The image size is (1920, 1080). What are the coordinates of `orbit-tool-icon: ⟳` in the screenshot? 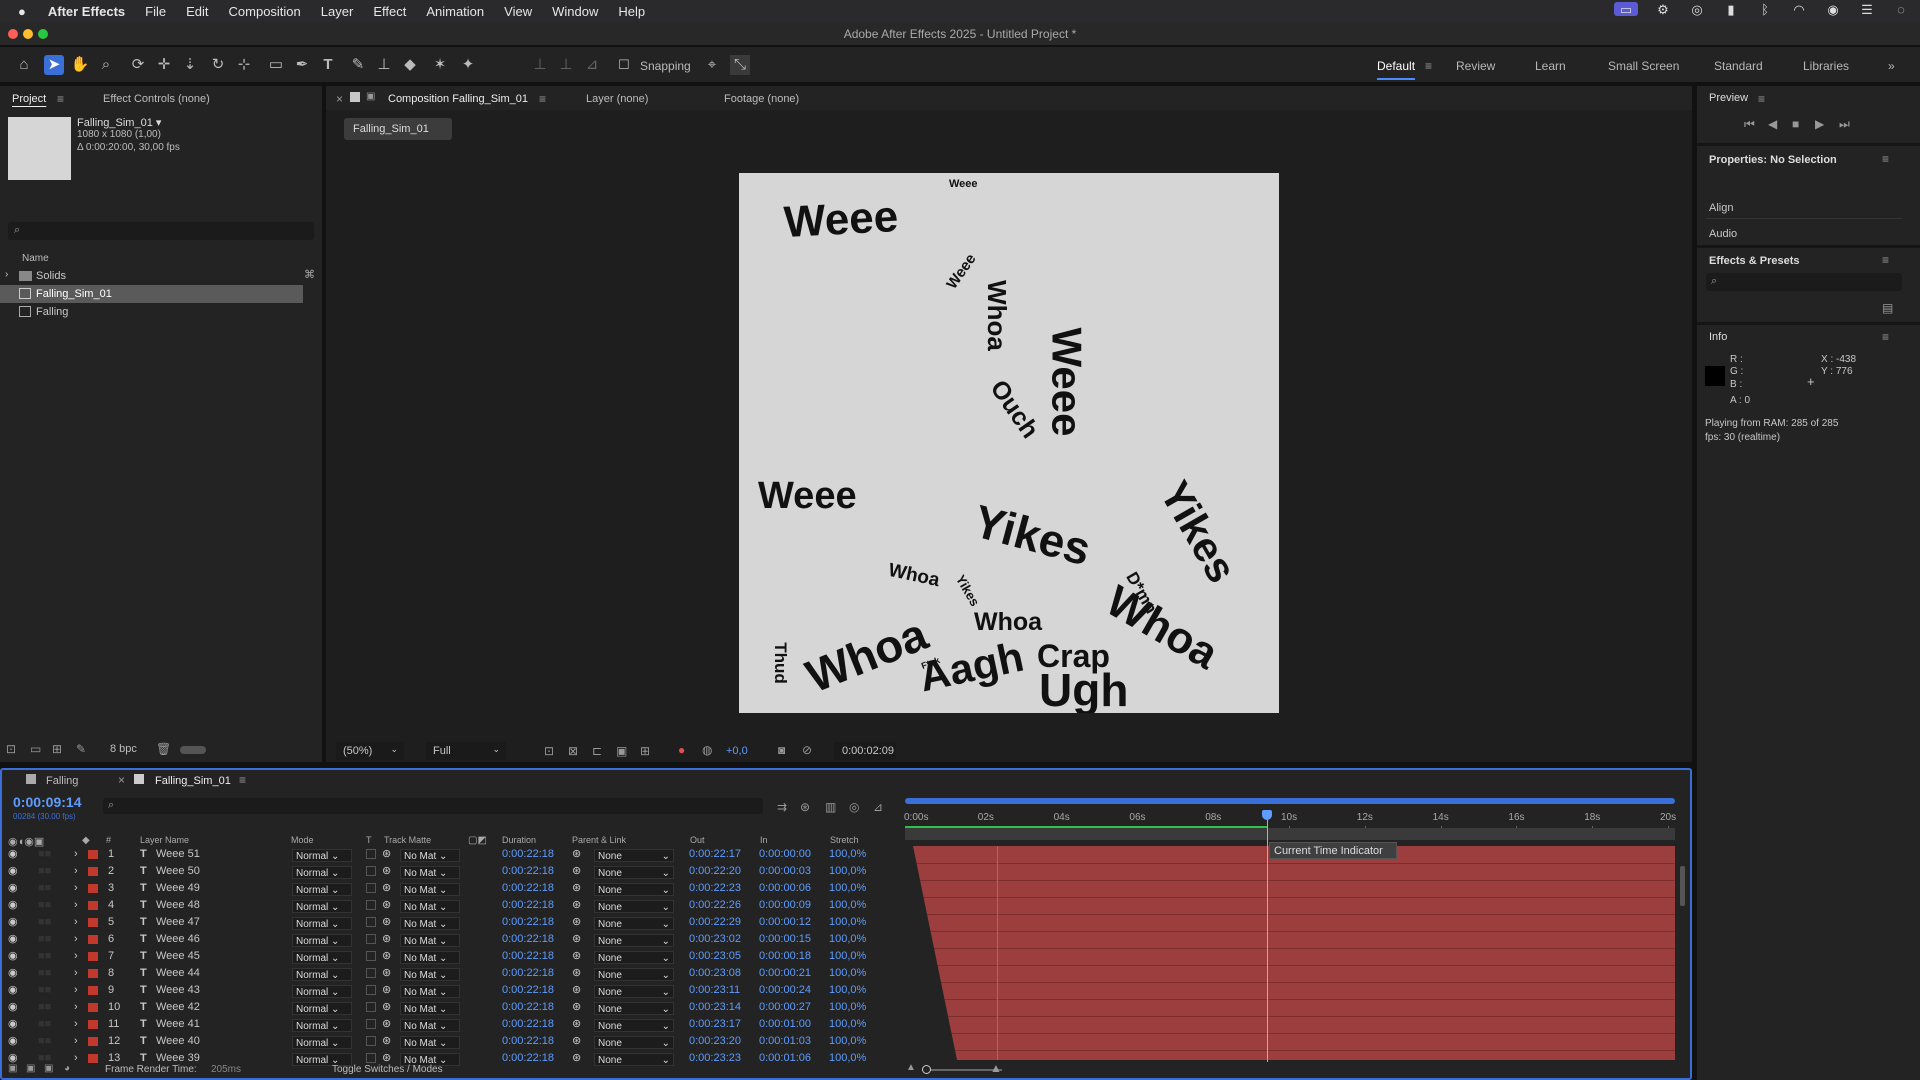 It's located at (138, 65).